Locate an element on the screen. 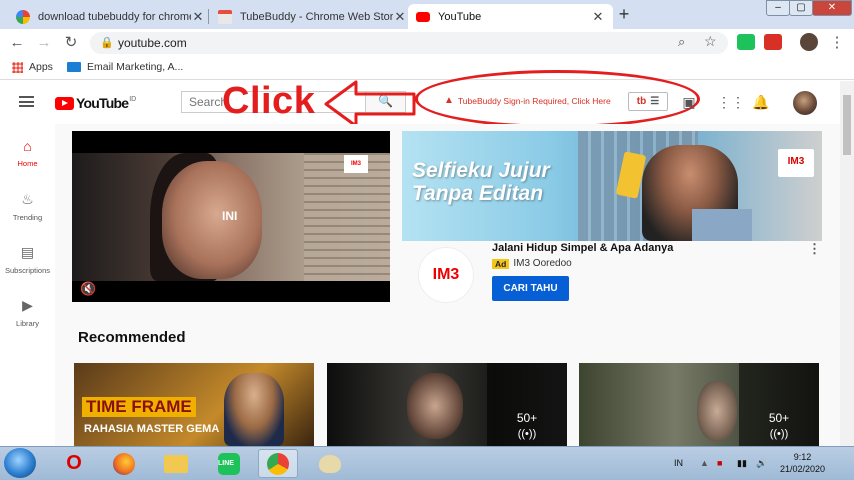 Image resolution: width=854 pixels, height=480 pixels. thumbnail-subtitle-text: RAHASIA MASTER GEMA is located at coordinates (152, 429).